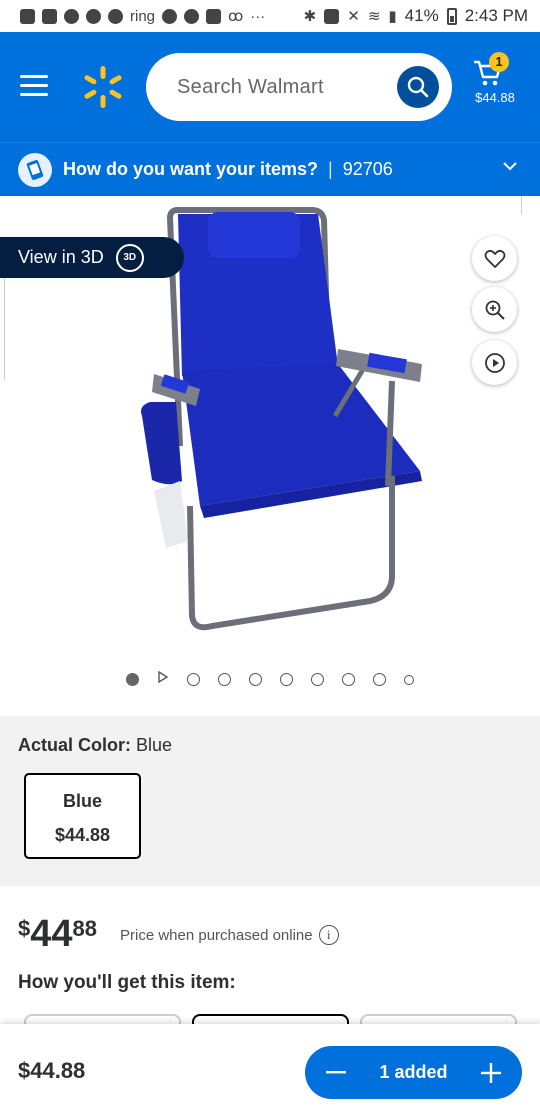 This screenshot has width=540, height=1110. I want to click on app-header: 1 $44.88, so click(270, 87).